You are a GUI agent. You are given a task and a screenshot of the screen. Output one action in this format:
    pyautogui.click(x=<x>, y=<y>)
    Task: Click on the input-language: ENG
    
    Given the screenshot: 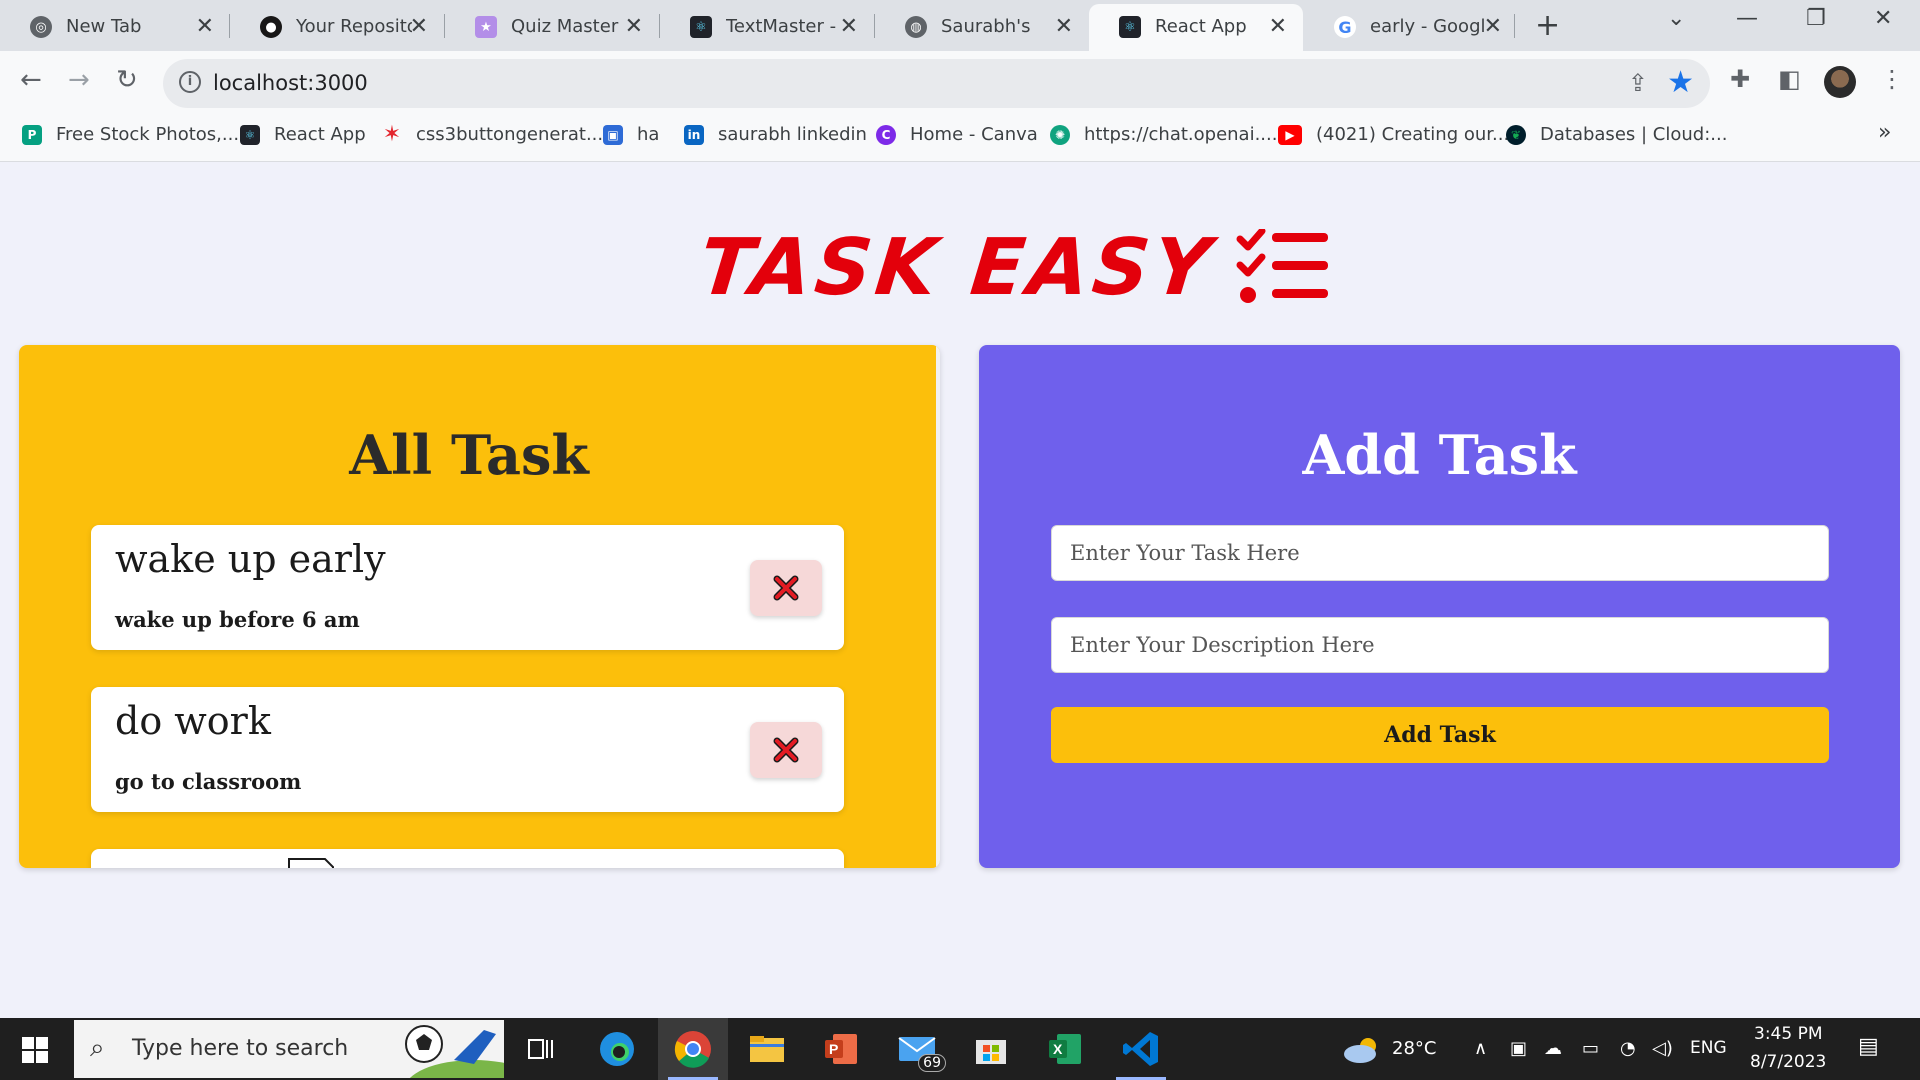 What is the action you would take?
    pyautogui.click(x=1708, y=1048)
    